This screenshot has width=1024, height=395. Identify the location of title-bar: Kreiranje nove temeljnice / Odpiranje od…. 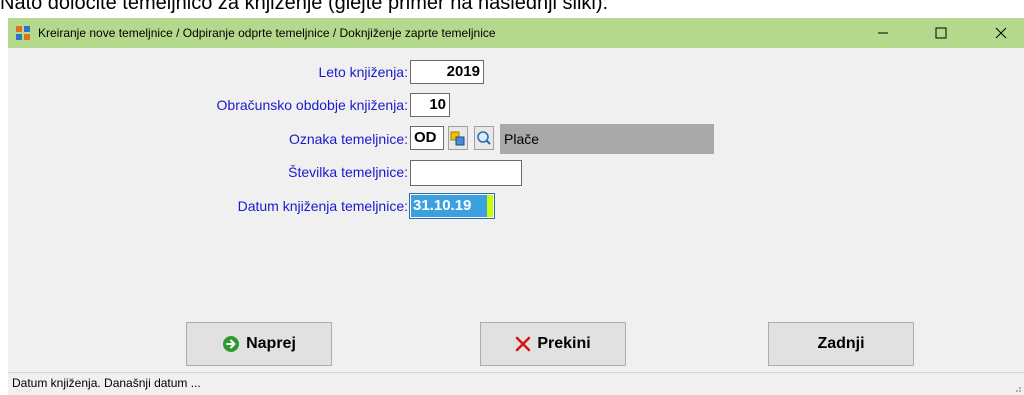
(516, 33).